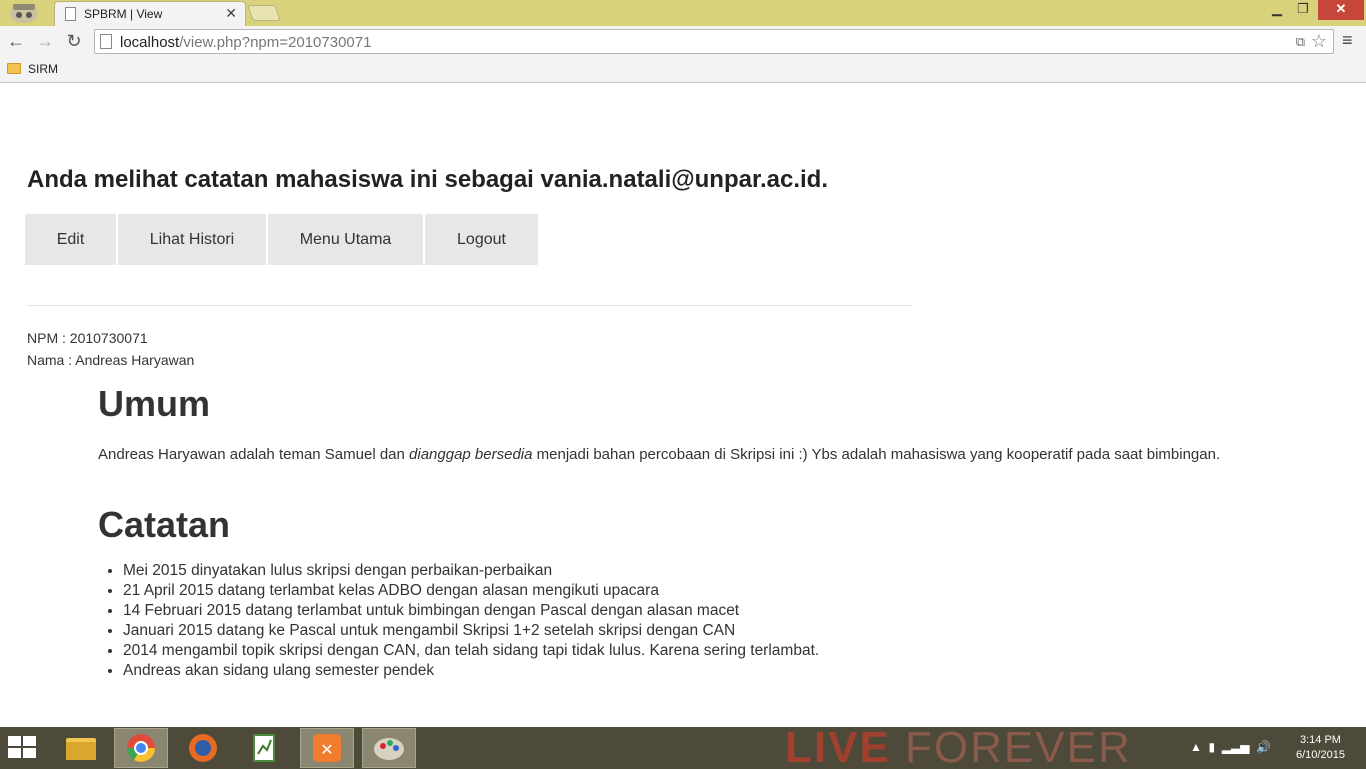 This screenshot has height=769, width=1366. What do you see at coordinates (1277, 10) in the screenshot?
I see `minimize-button: ▁` at bounding box center [1277, 10].